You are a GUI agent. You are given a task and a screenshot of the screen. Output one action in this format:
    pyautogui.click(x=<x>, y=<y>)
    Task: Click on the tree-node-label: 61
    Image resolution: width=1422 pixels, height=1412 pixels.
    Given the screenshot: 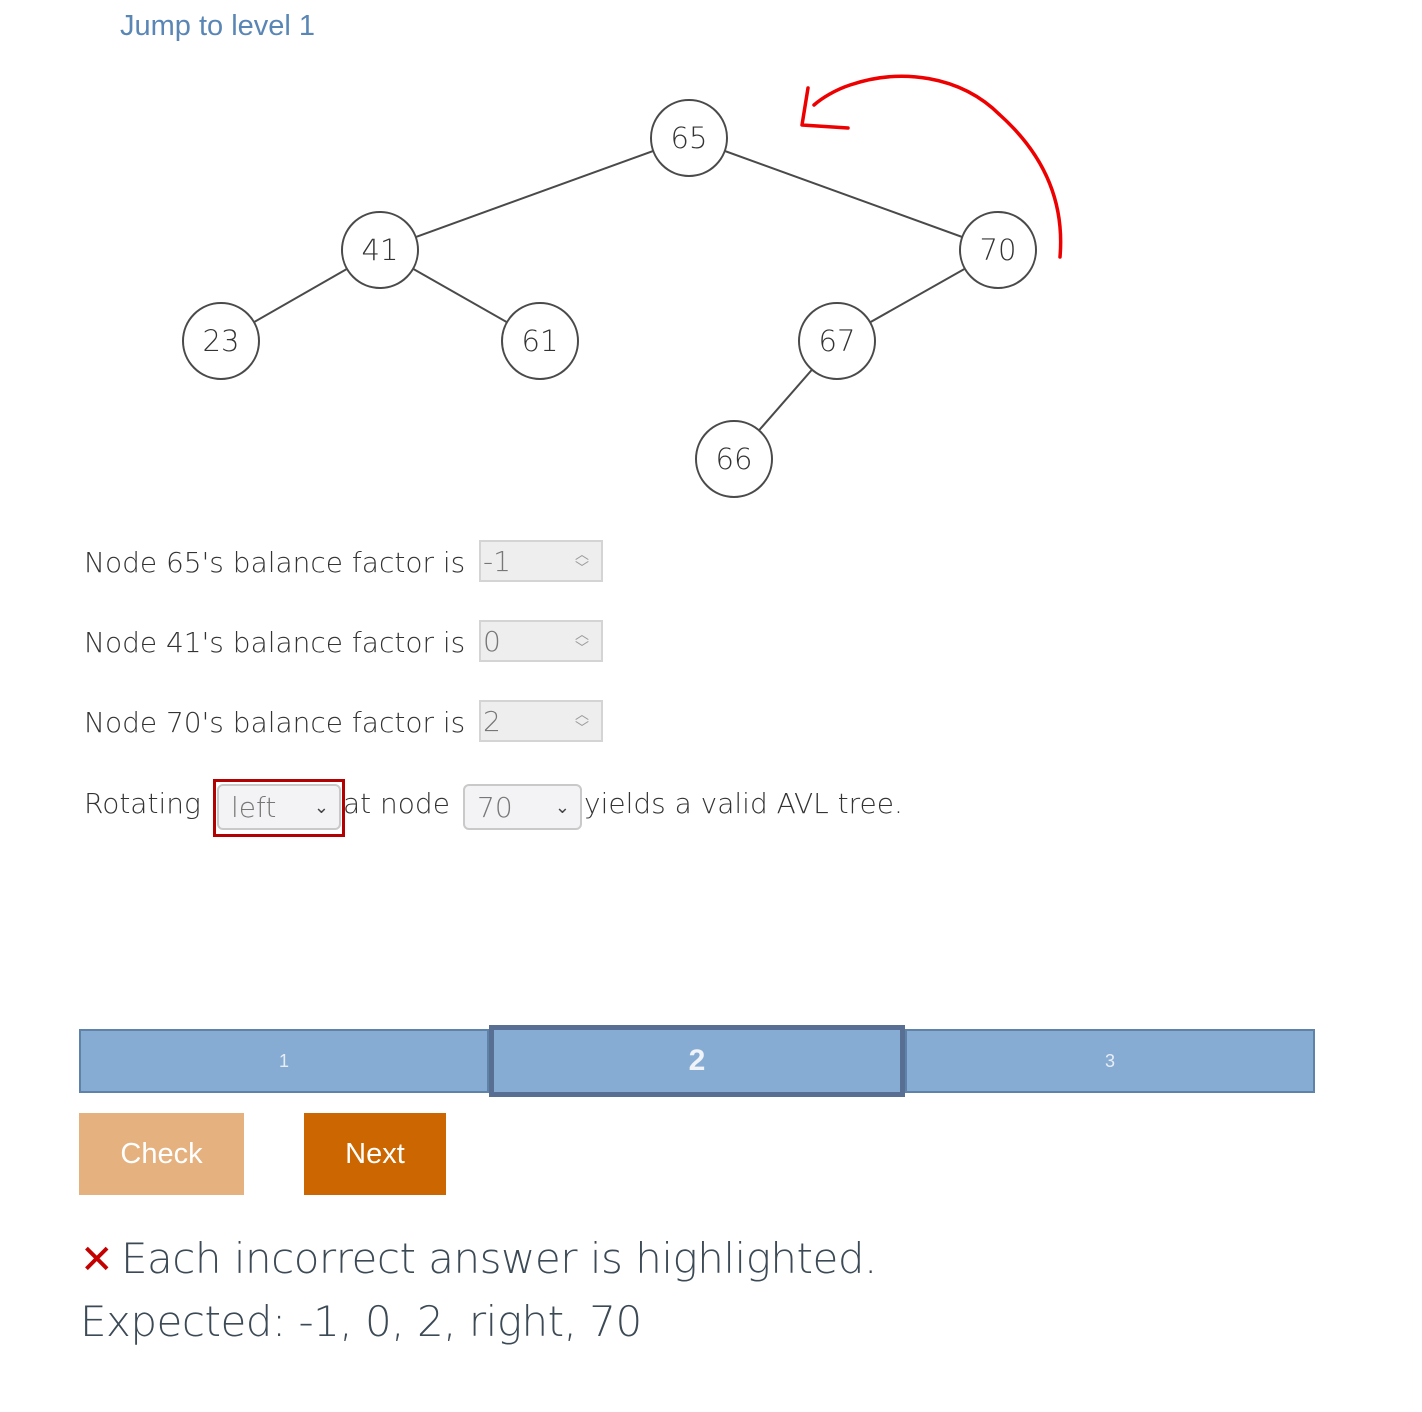 What is the action you would take?
    pyautogui.click(x=540, y=341)
    